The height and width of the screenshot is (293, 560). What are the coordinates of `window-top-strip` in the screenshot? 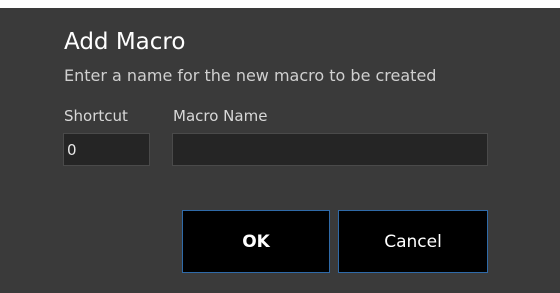 It's located at (280, 4).